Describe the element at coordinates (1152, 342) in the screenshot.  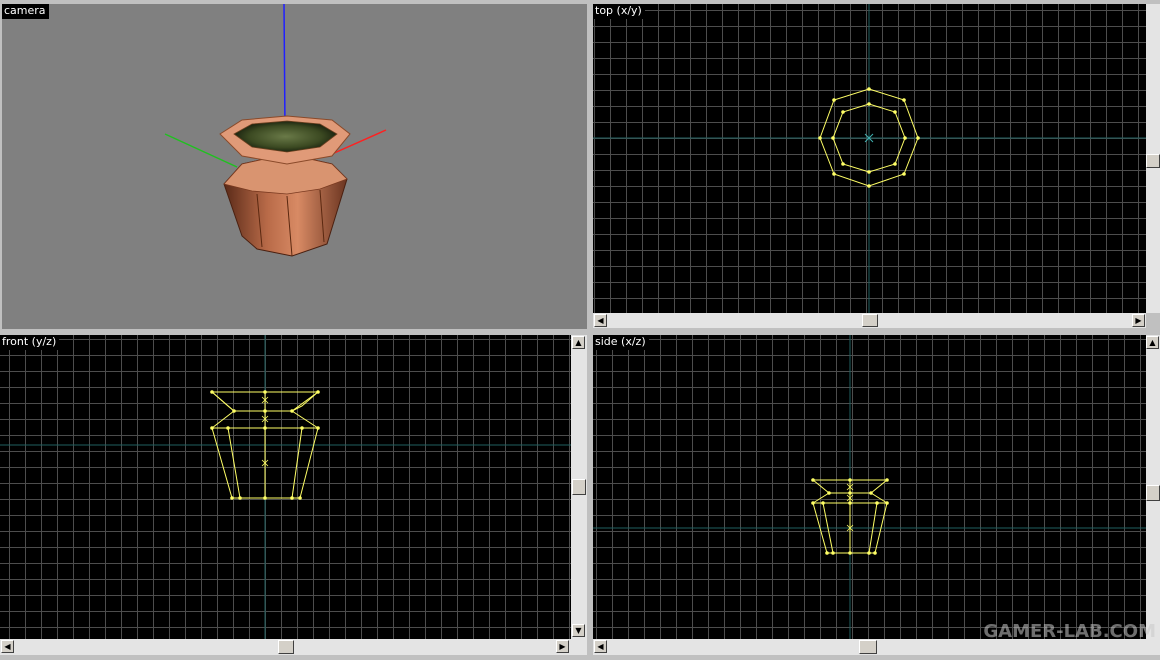
I see `side-scroll-up-button: ▲` at that location.